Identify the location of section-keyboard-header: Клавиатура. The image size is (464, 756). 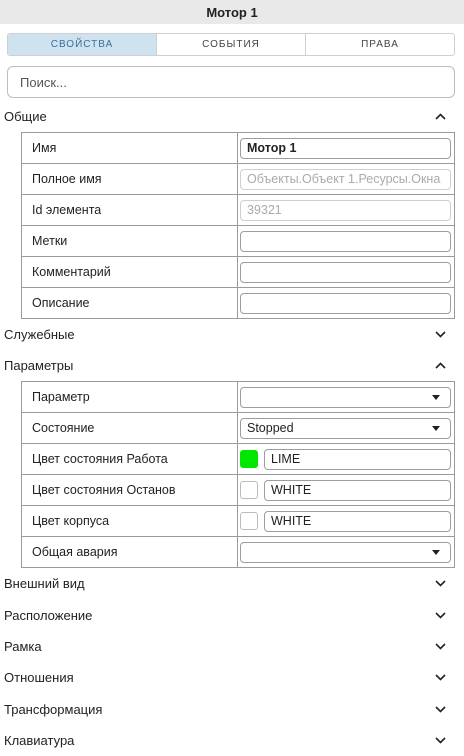
(232, 740).